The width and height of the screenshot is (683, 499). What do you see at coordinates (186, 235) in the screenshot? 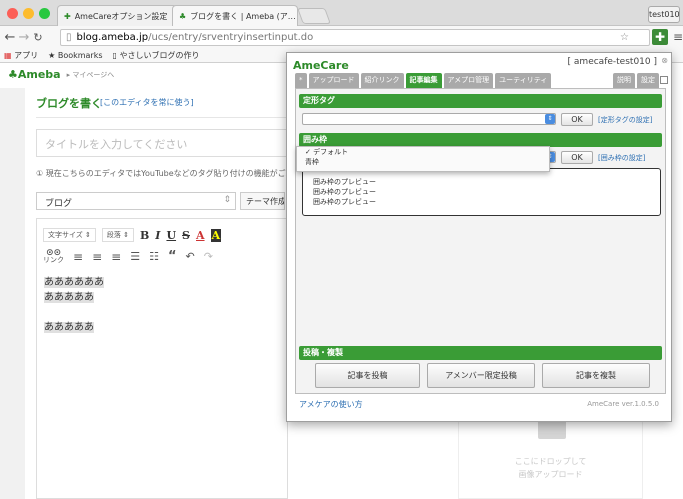
I see `strikethrough-icon: S` at bounding box center [186, 235].